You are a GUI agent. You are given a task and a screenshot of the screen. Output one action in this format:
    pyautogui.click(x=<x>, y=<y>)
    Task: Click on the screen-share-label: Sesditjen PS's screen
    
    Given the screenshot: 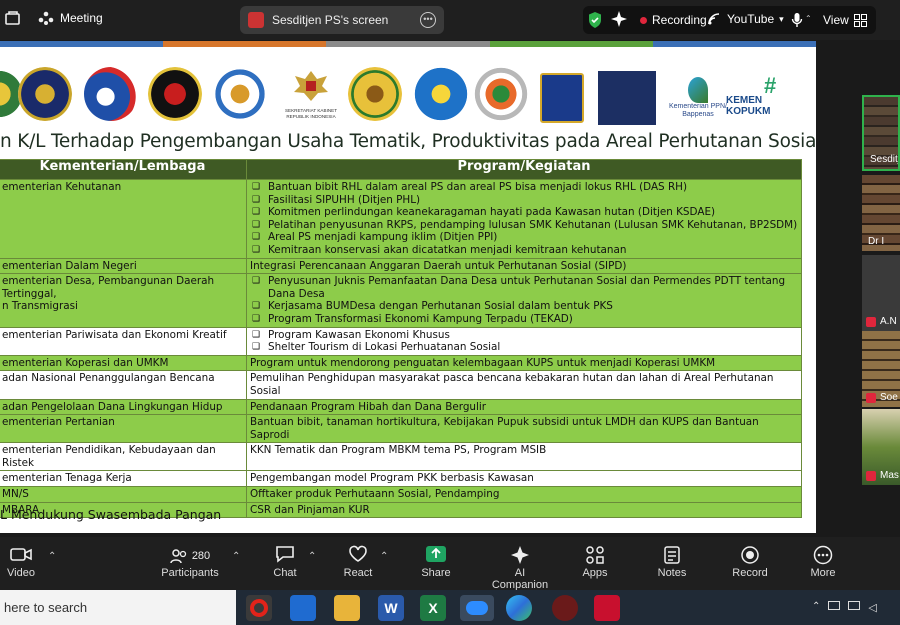 What is the action you would take?
    pyautogui.click(x=330, y=20)
    